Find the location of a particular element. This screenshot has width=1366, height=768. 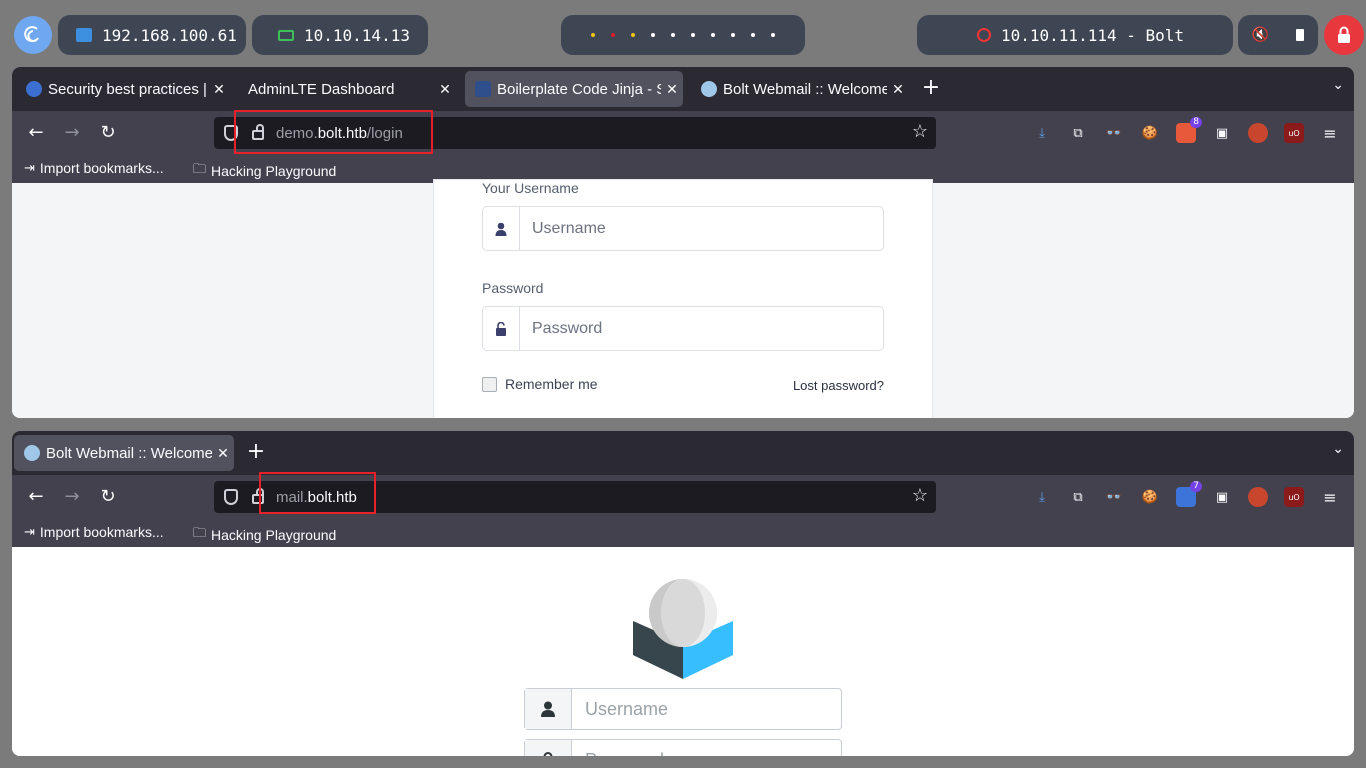

username-label: Your Username is located at coordinates (530, 188).